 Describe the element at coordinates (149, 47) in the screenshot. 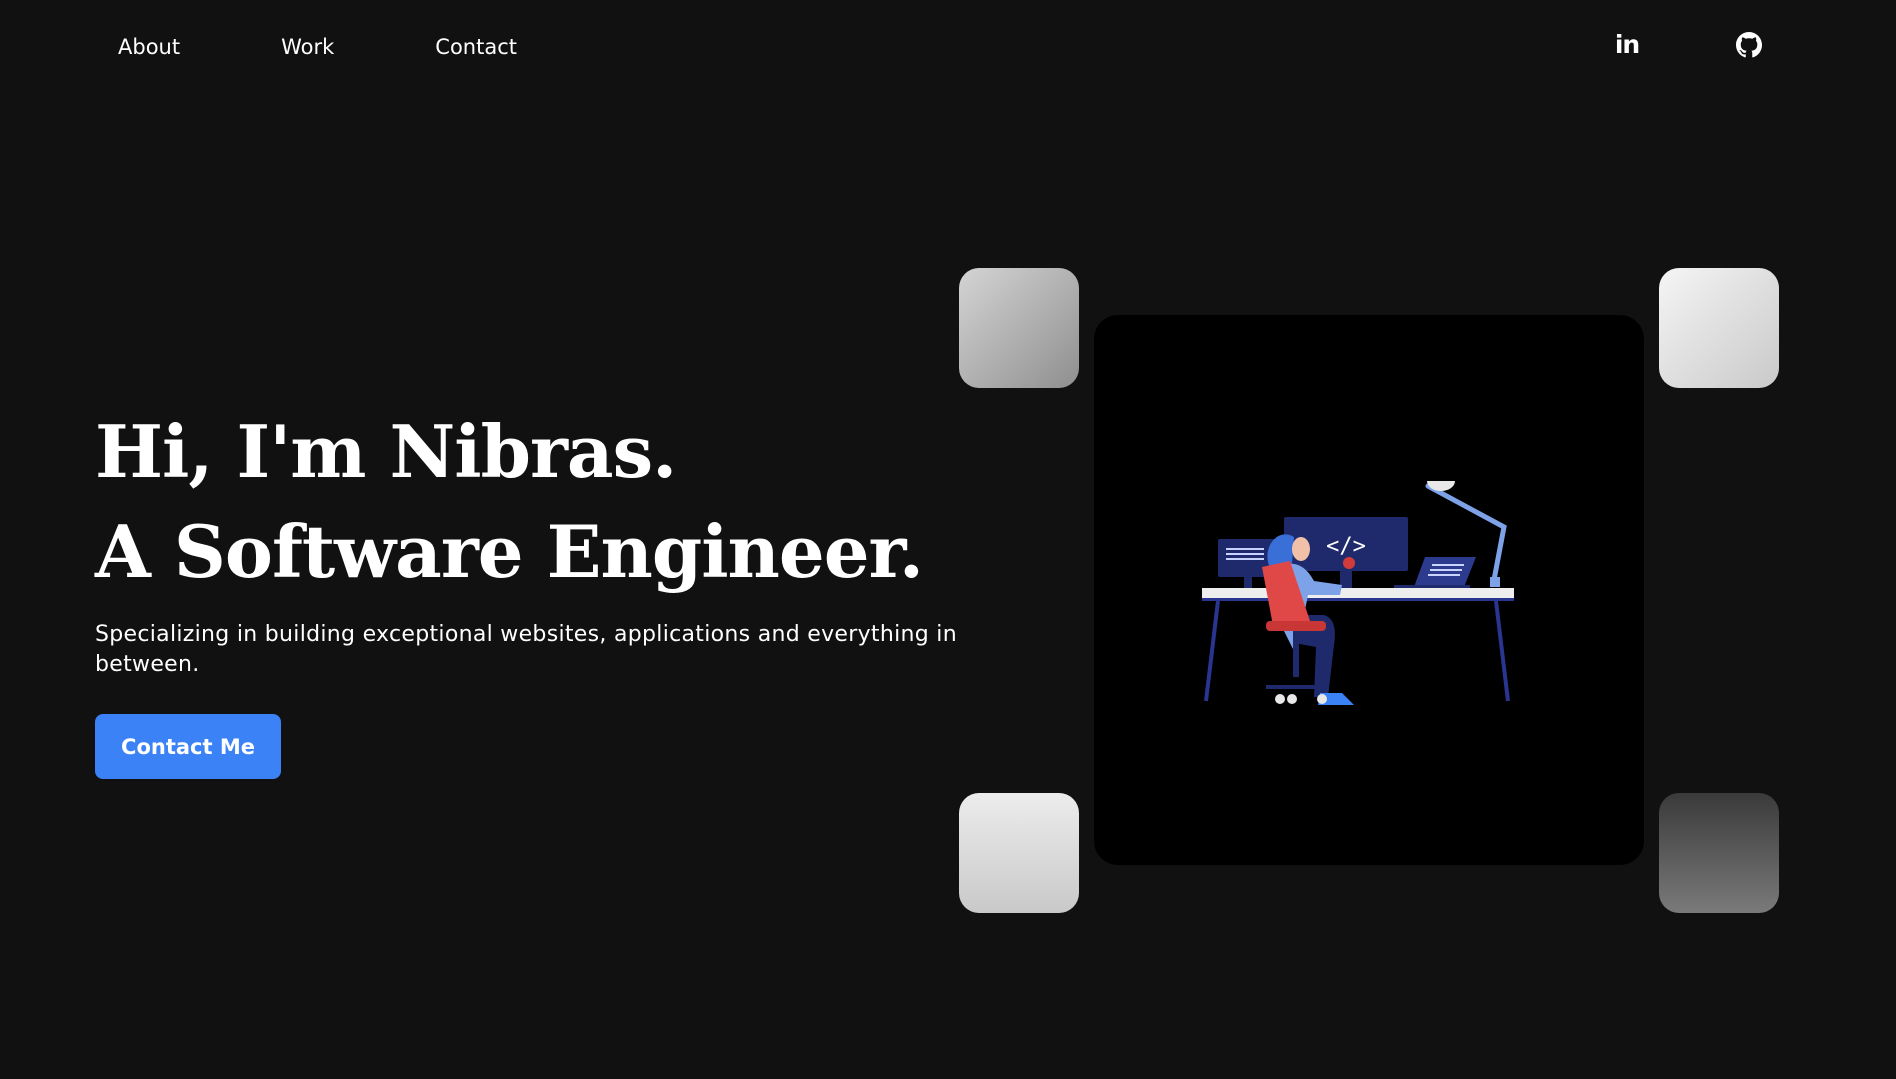

I see `nav-link-about: About` at that location.